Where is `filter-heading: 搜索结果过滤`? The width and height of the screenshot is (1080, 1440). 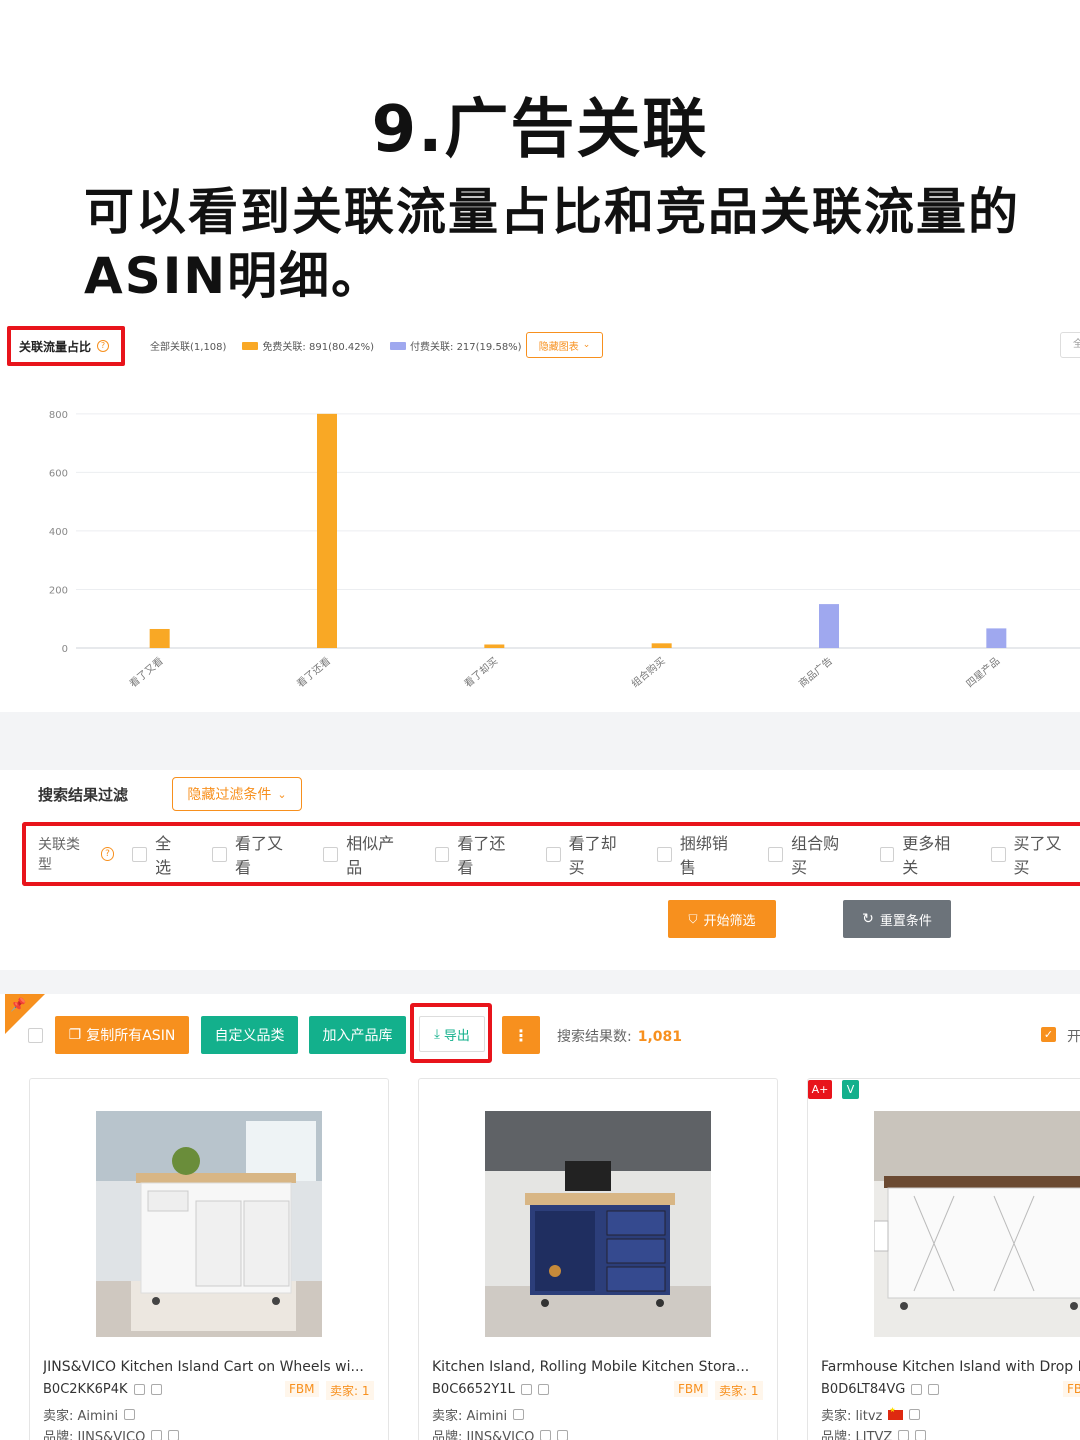
filter-heading: 搜索结果过滤 is located at coordinates (83, 795).